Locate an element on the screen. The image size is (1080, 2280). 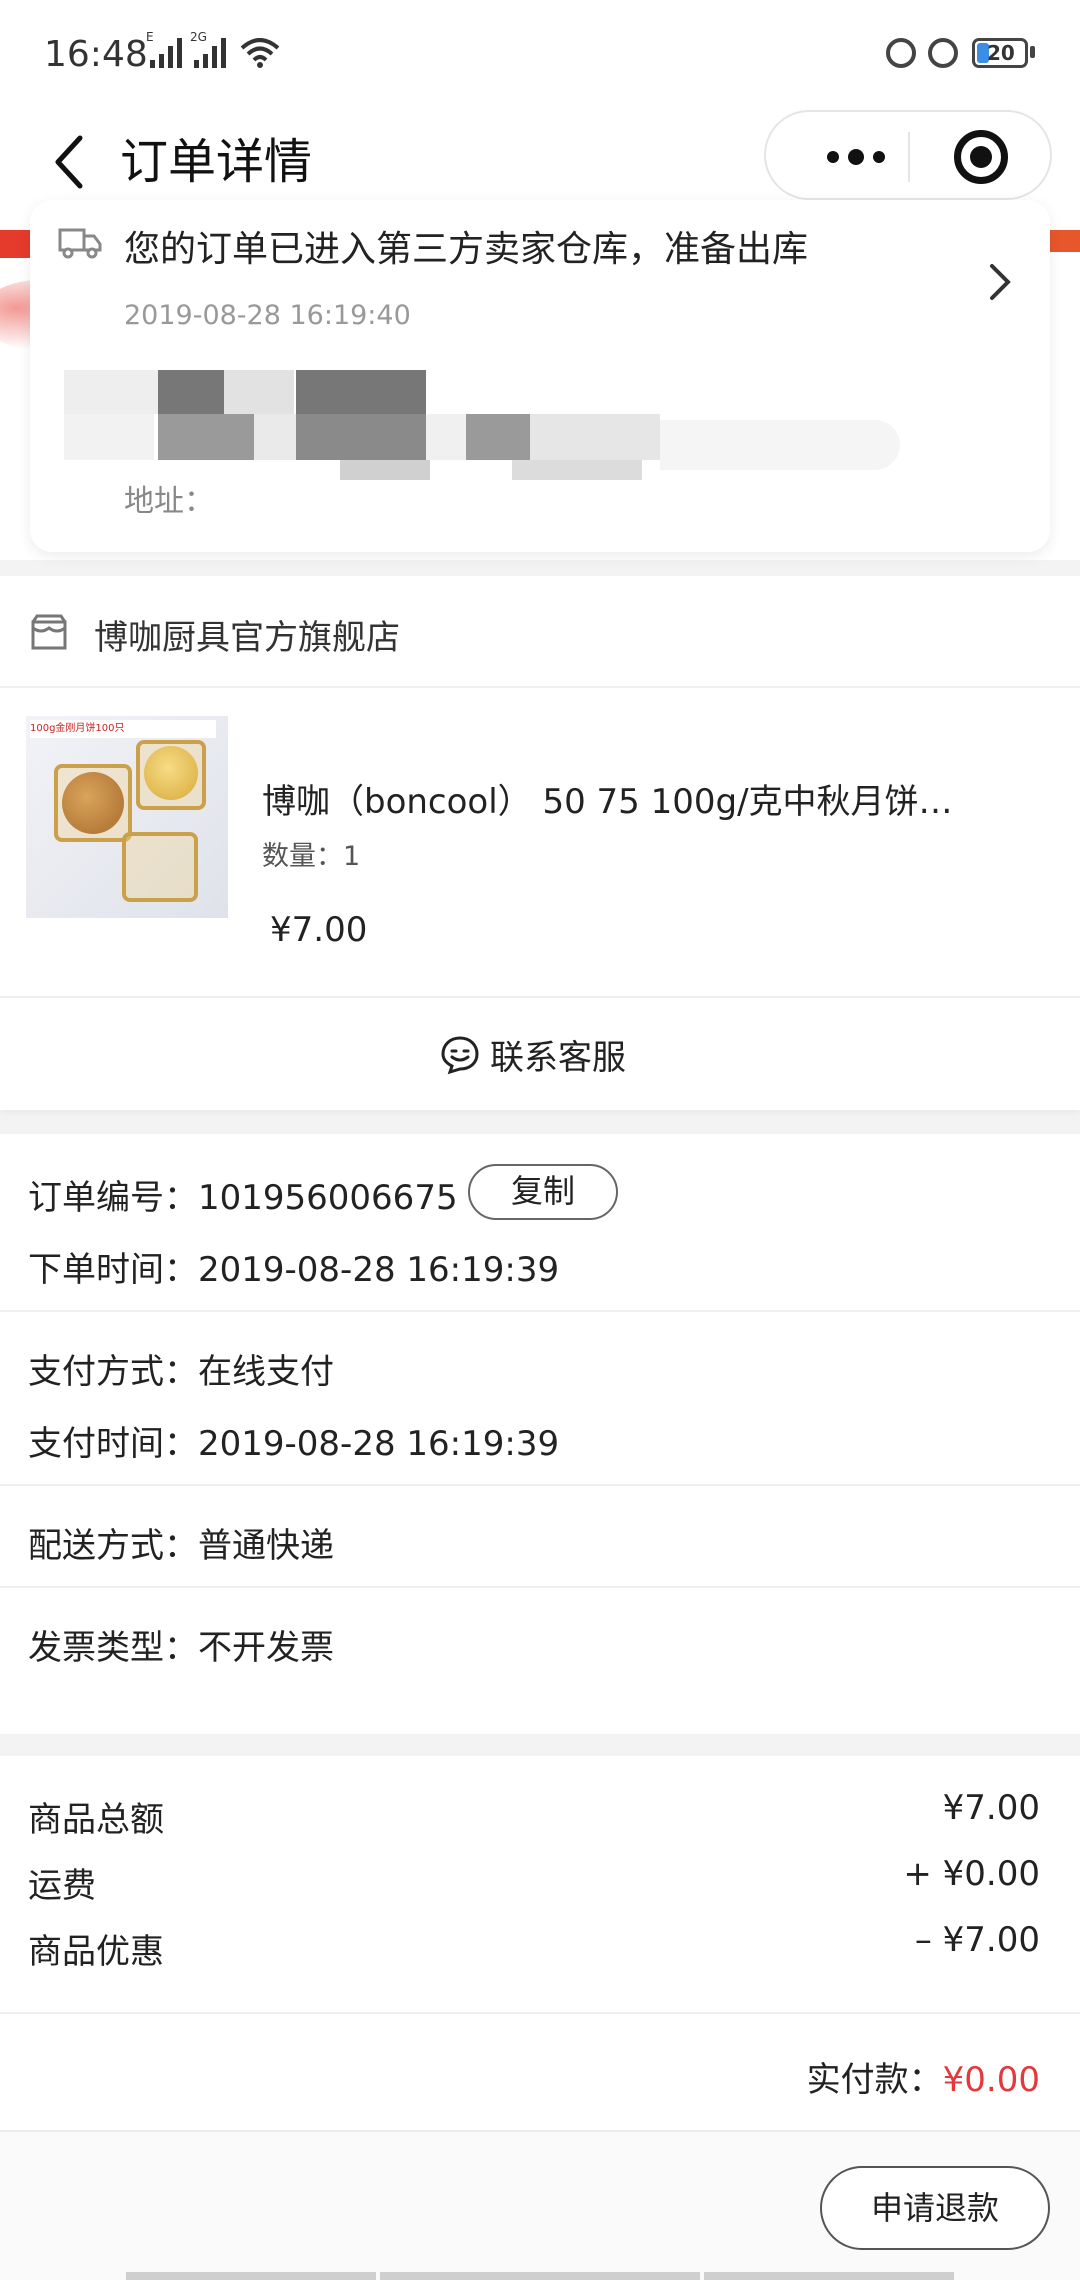
contact-service-button: 联系客服 is located at coordinates (540, 1054).